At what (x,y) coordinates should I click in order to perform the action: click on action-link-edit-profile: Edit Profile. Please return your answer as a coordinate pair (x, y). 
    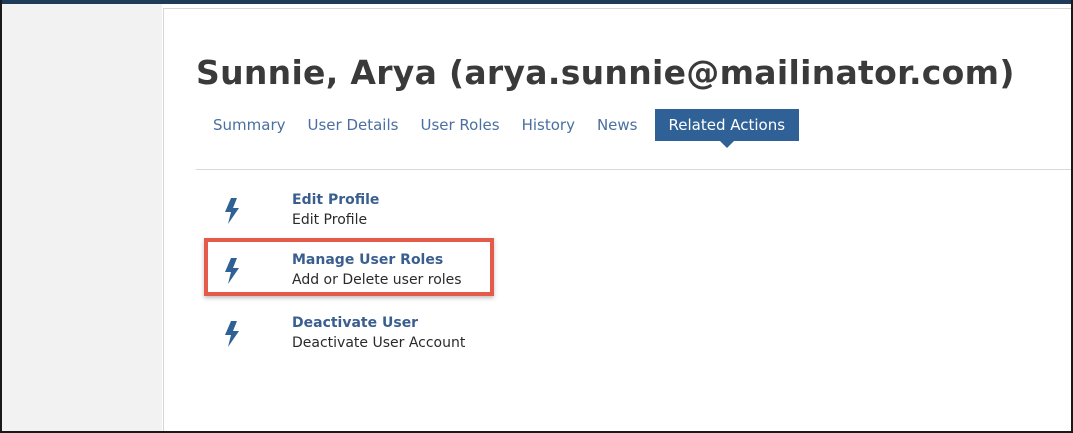
    Looking at the image, I should click on (335, 200).